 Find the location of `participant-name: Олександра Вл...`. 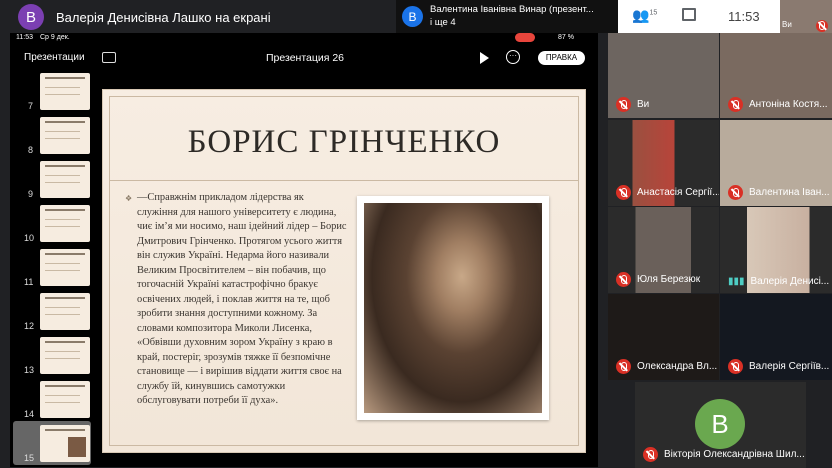

participant-name: Олександра Вл... is located at coordinates (677, 366).